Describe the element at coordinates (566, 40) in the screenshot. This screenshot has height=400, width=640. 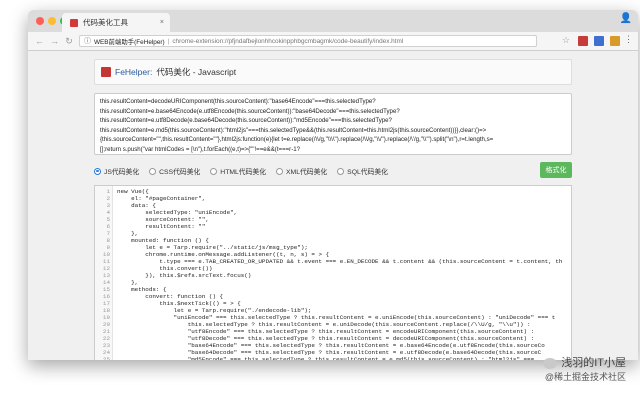
I see `bookmark-star-icon: ☆` at that location.